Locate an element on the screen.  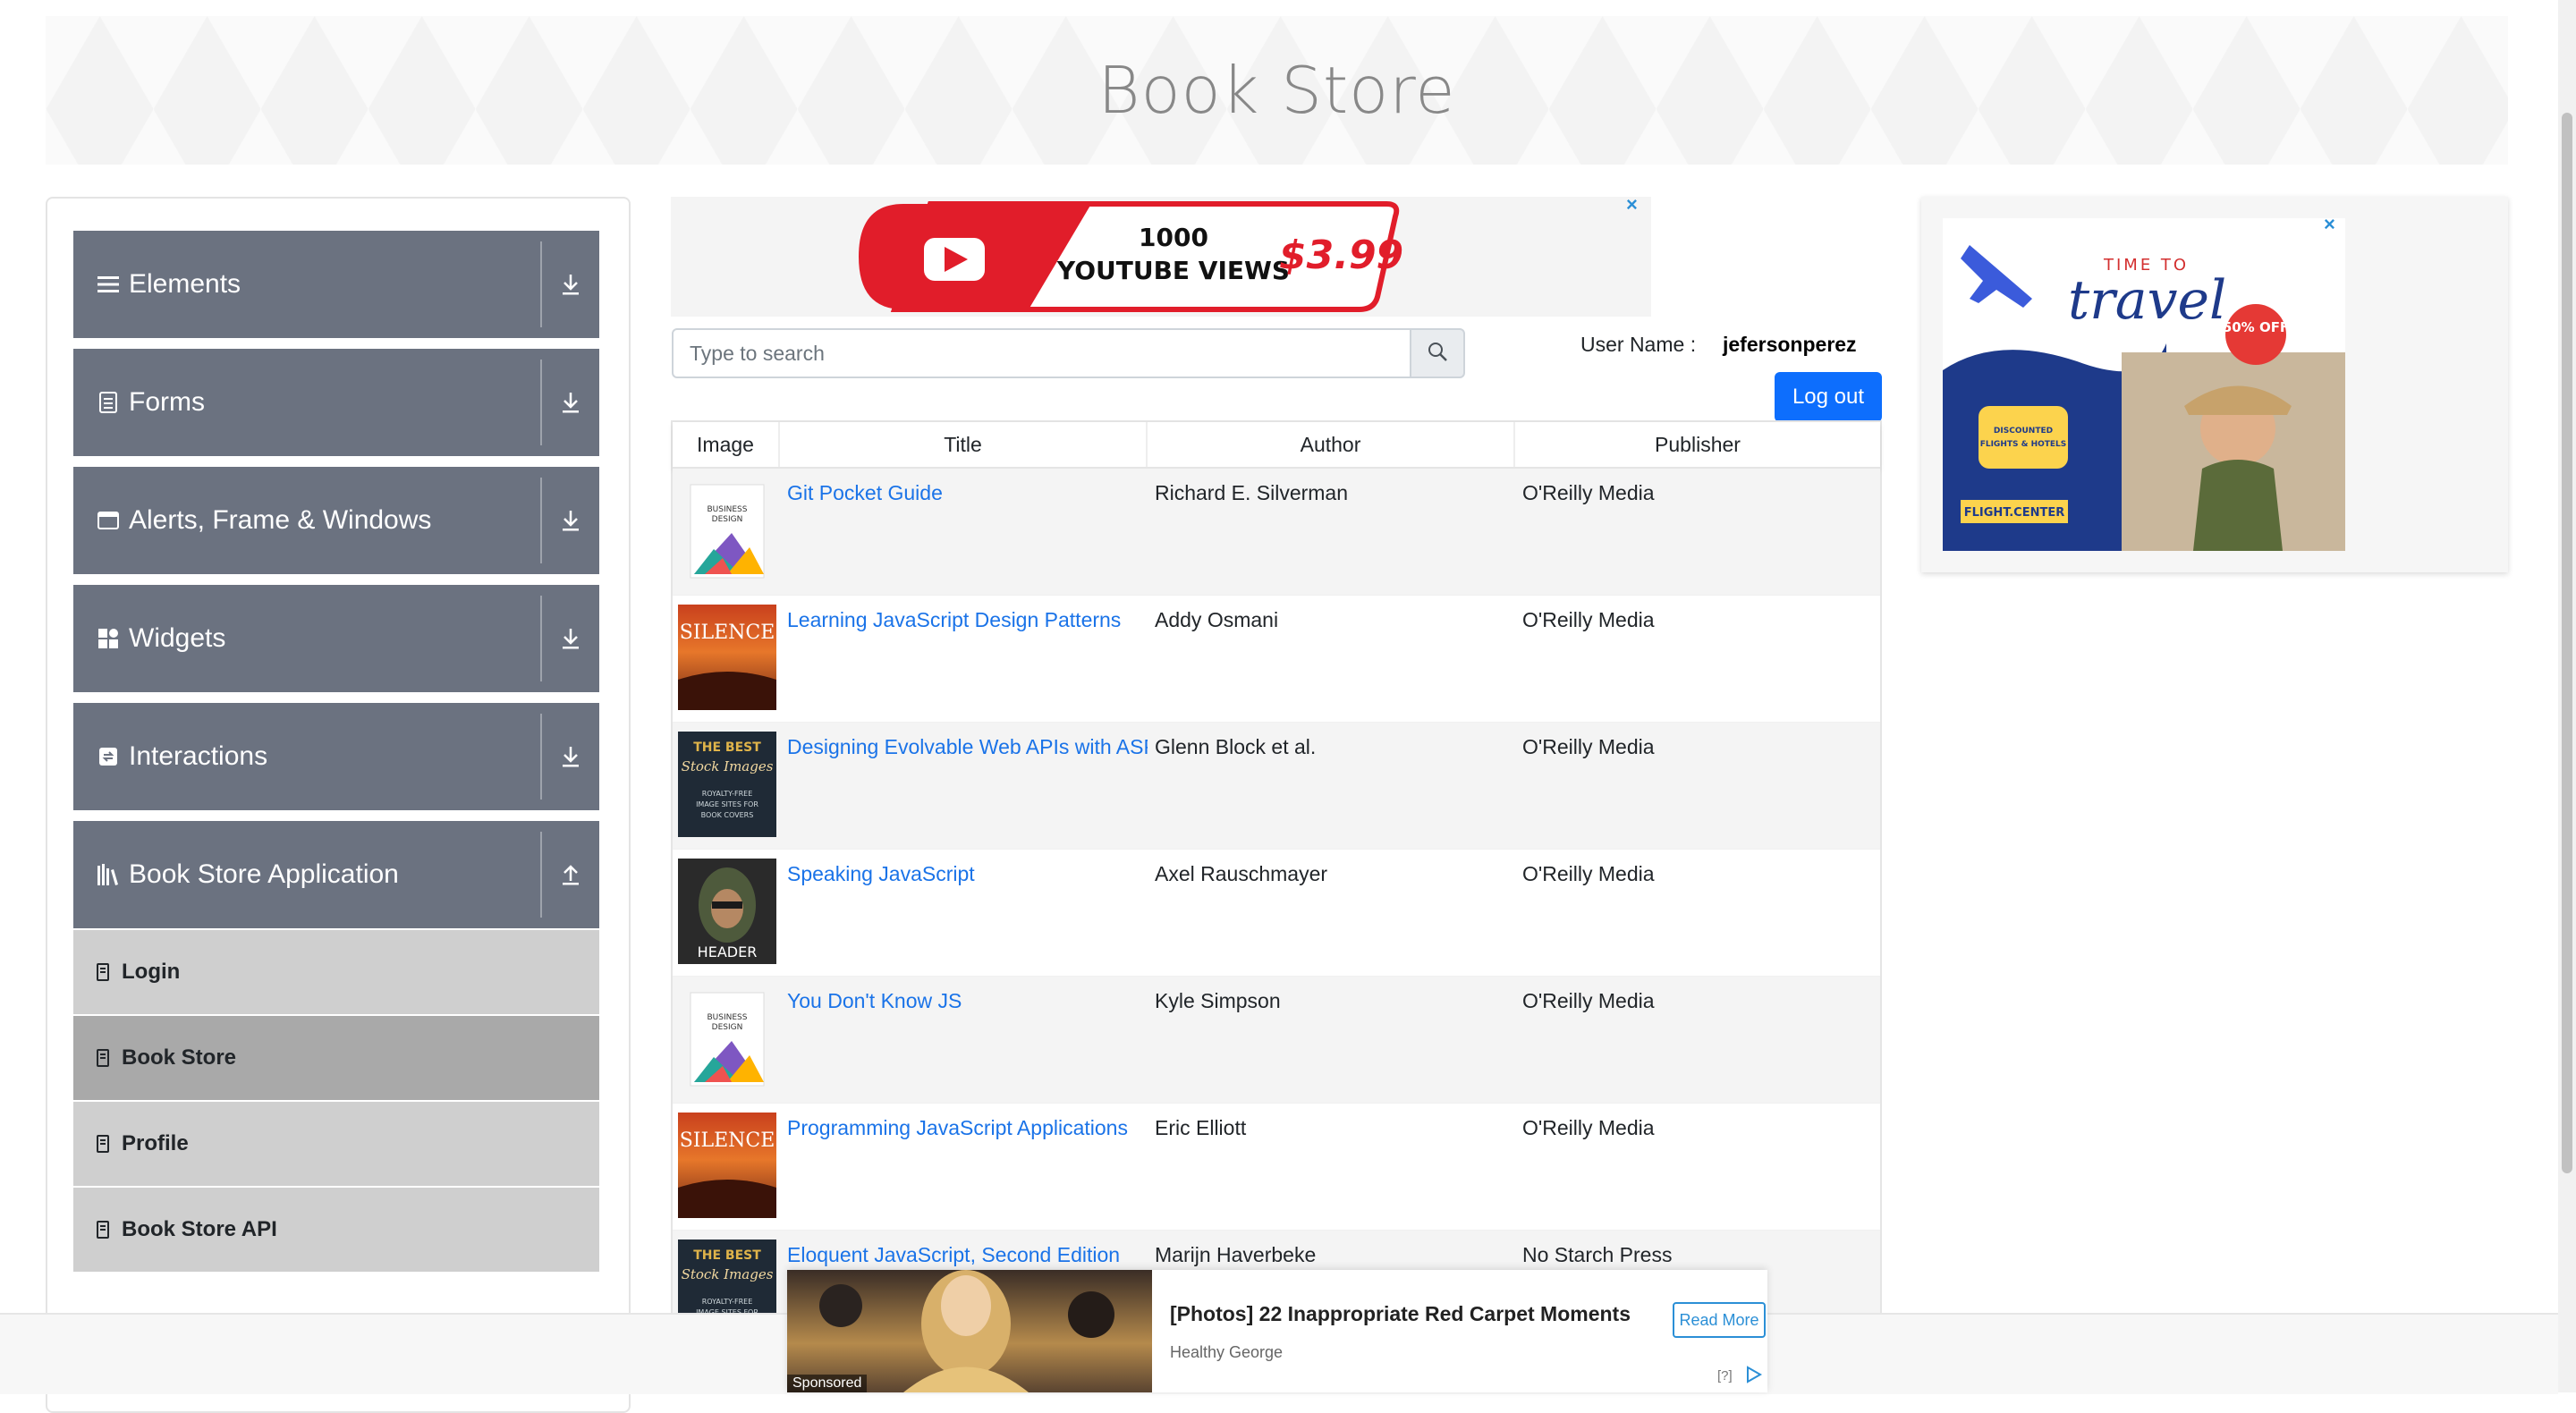
sidebar-group-label: Widgets is located at coordinates (177, 638).